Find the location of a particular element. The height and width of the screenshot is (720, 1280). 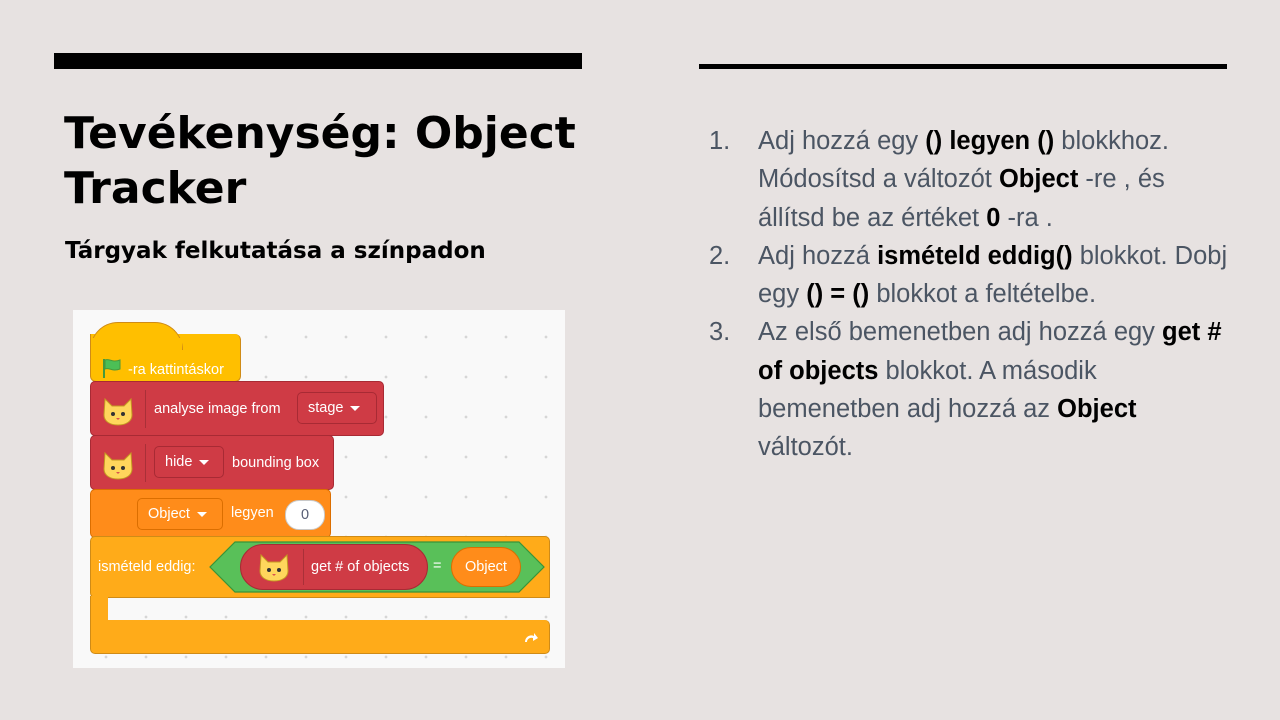

set-value-input: 0 is located at coordinates (305, 515).